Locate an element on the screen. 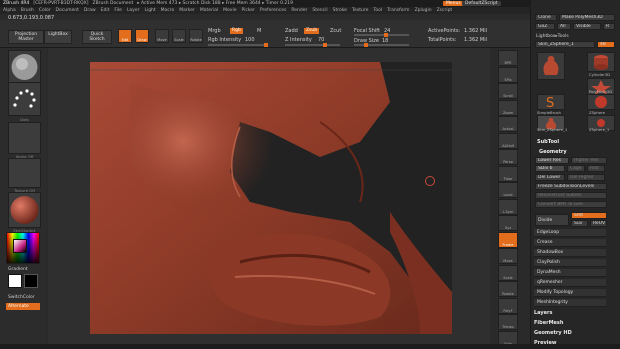 This screenshot has width=620, height=349. clone-button: Clone is located at coordinates (546, 17).